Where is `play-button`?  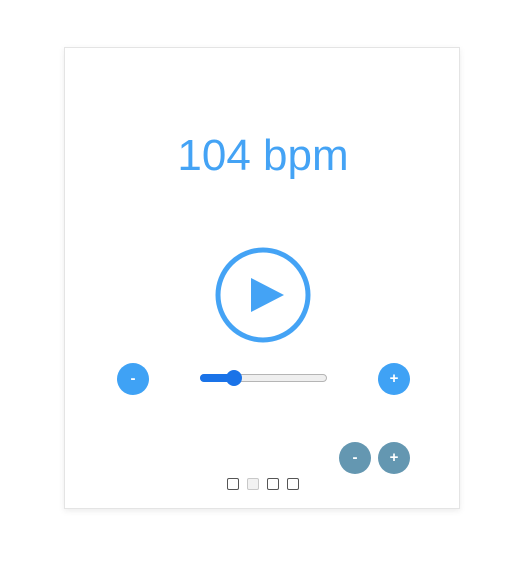
play-button is located at coordinates (263, 295).